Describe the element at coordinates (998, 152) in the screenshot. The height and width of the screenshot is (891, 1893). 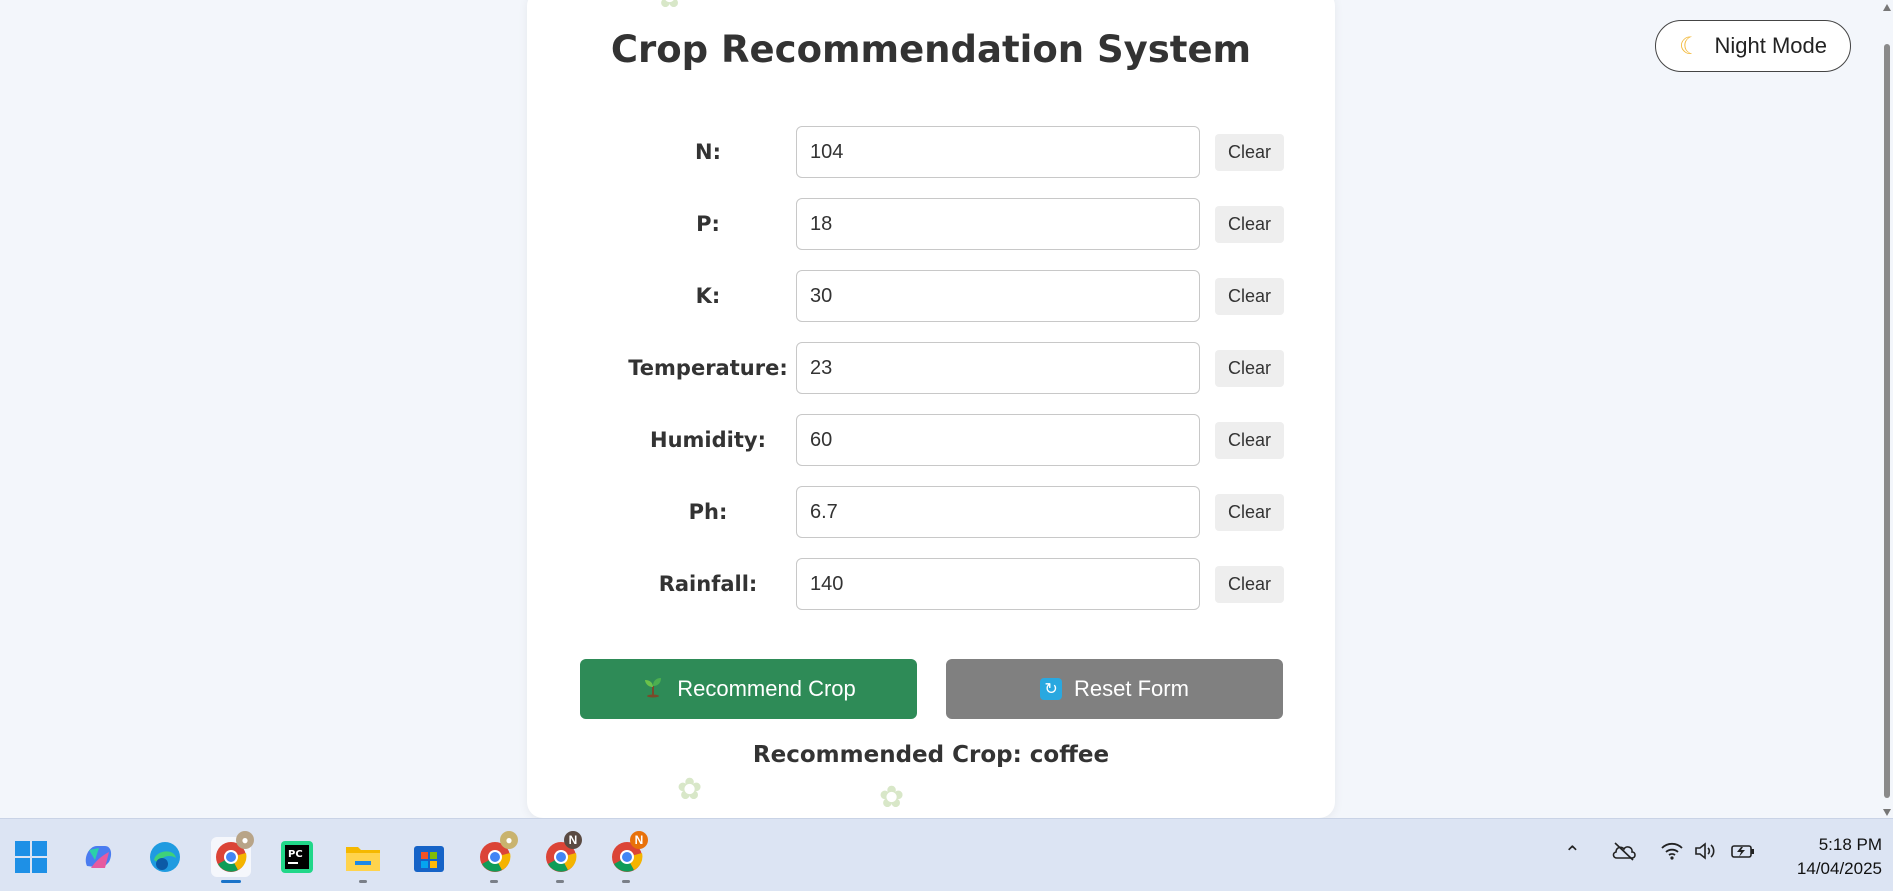
I see `n-input` at that location.